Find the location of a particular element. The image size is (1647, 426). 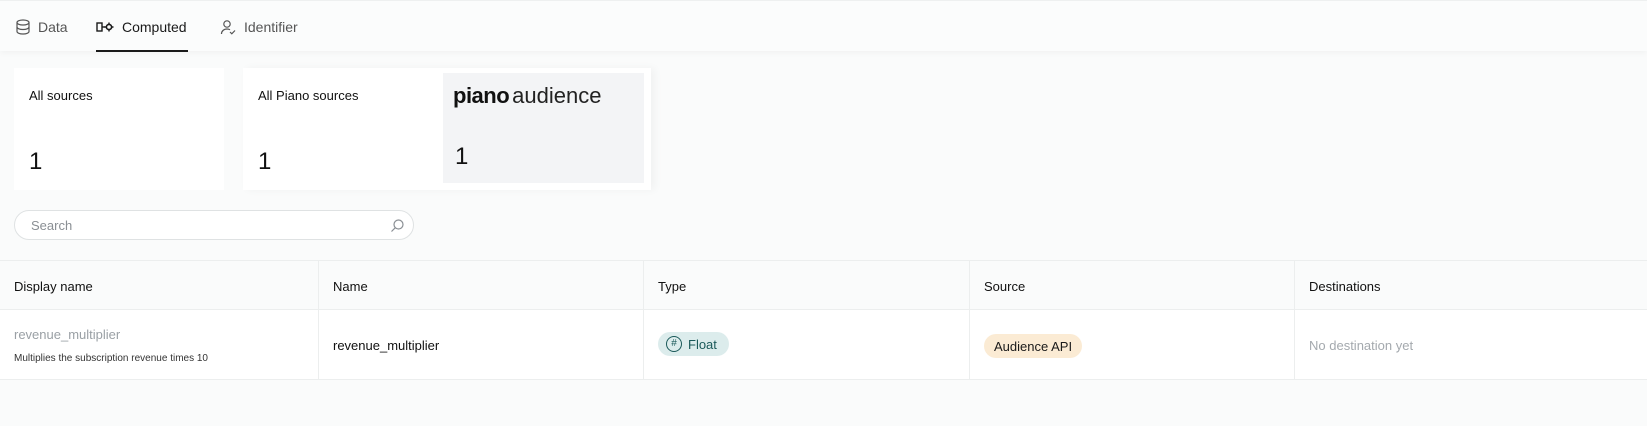

column-header-label: Destinations is located at coordinates (1345, 286).